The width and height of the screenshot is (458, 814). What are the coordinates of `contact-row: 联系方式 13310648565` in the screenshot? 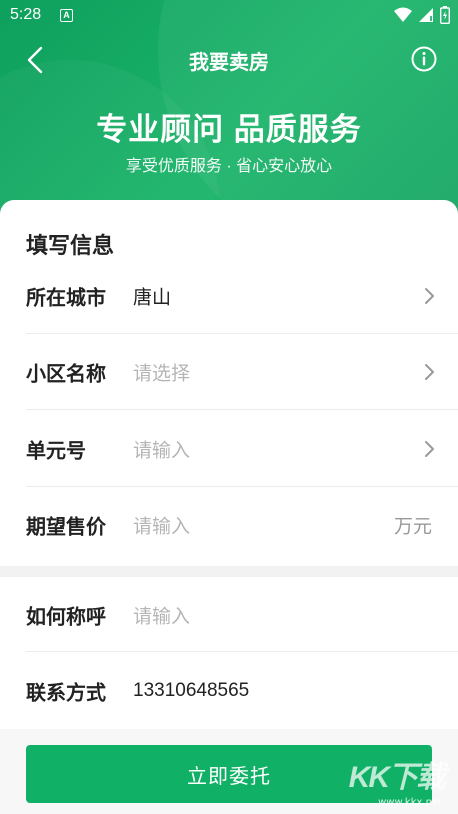 It's located at (229, 691).